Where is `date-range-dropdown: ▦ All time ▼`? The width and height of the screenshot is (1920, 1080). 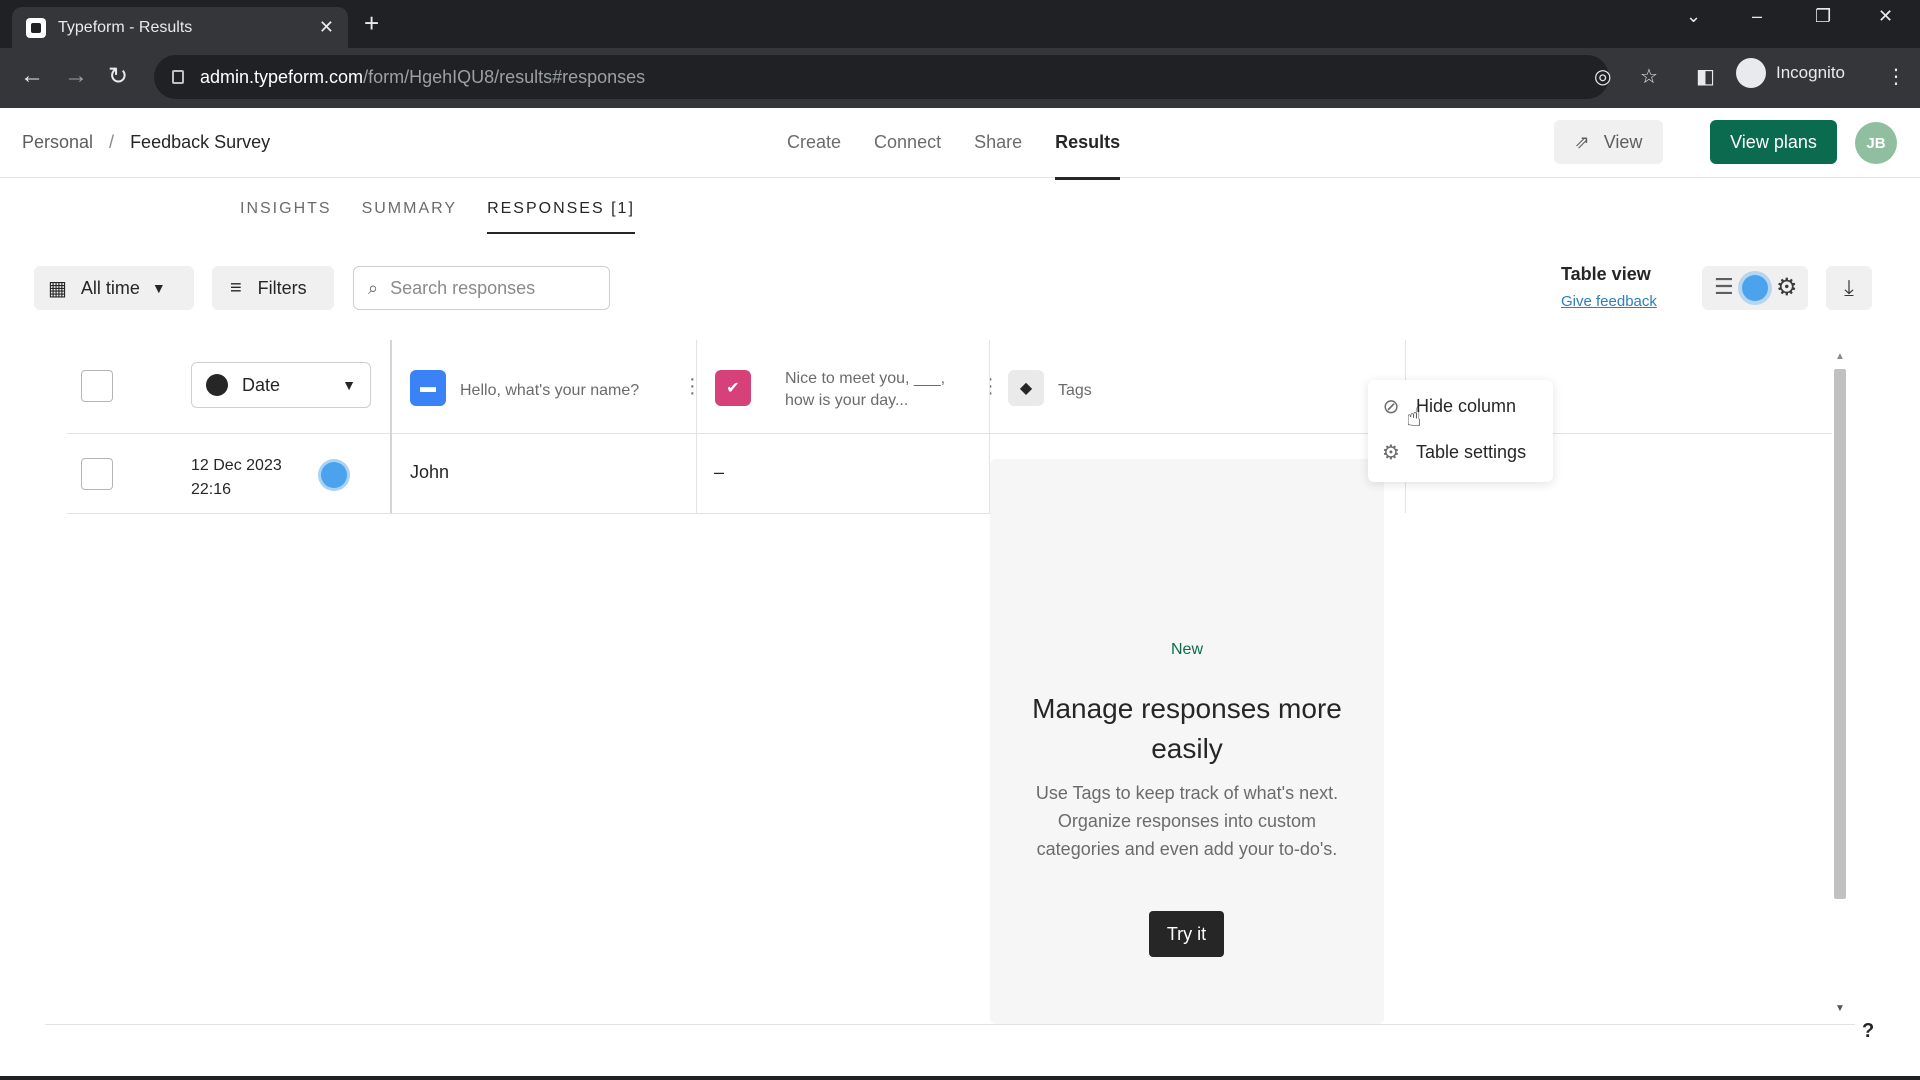
date-range-dropdown: ▦ All time ▼ is located at coordinates (114, 288).